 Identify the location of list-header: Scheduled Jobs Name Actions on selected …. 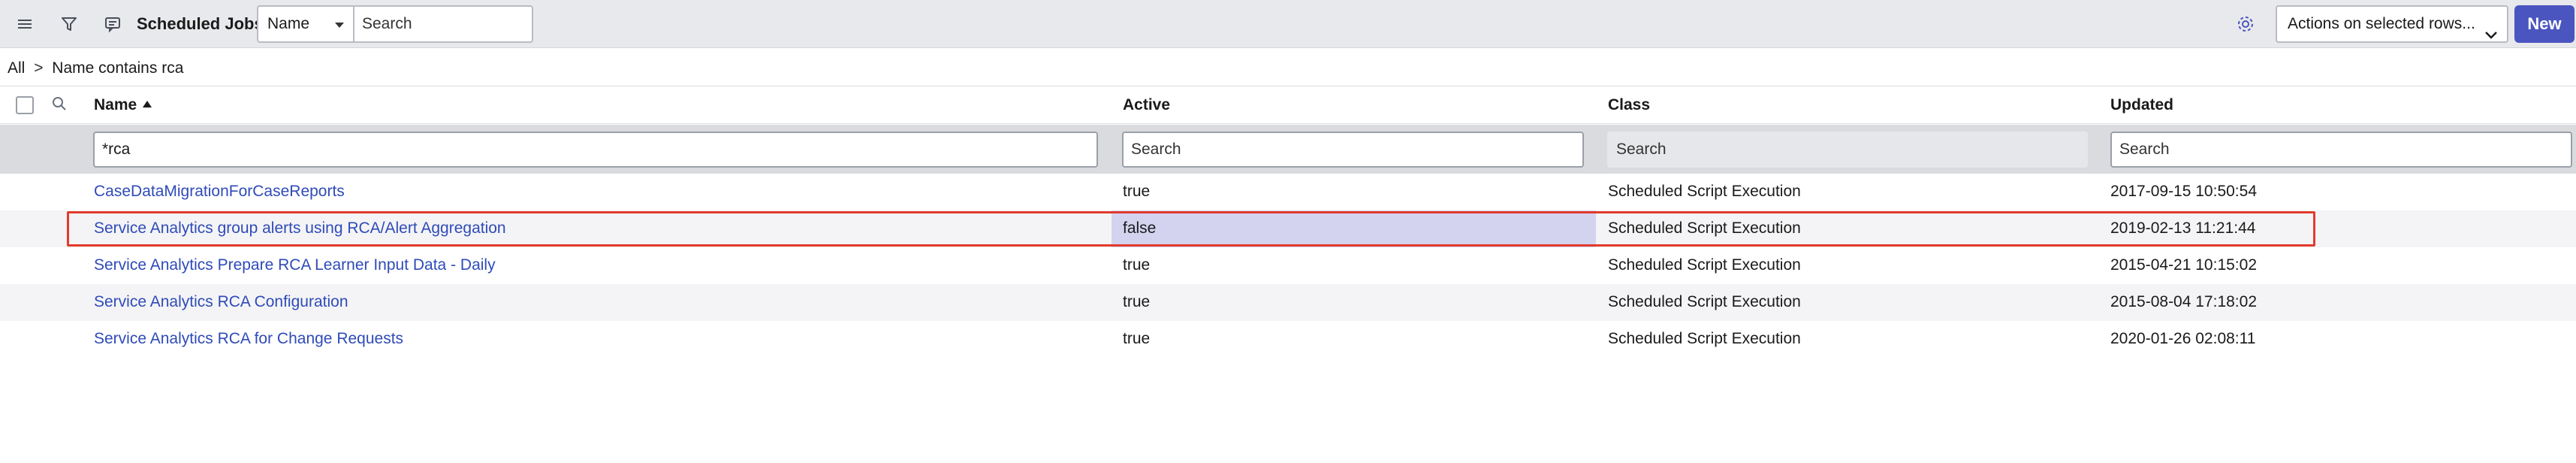
(1288, 24).